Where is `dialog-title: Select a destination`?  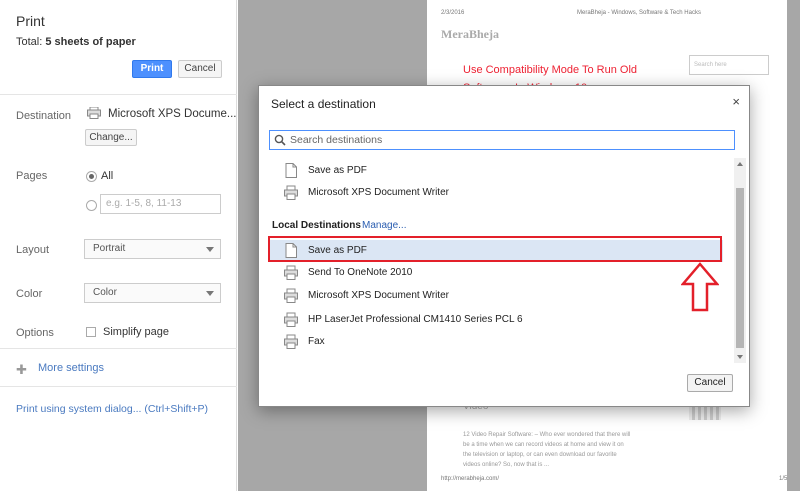 dialog-title: Select a destination is located at coordinates (323, 104).